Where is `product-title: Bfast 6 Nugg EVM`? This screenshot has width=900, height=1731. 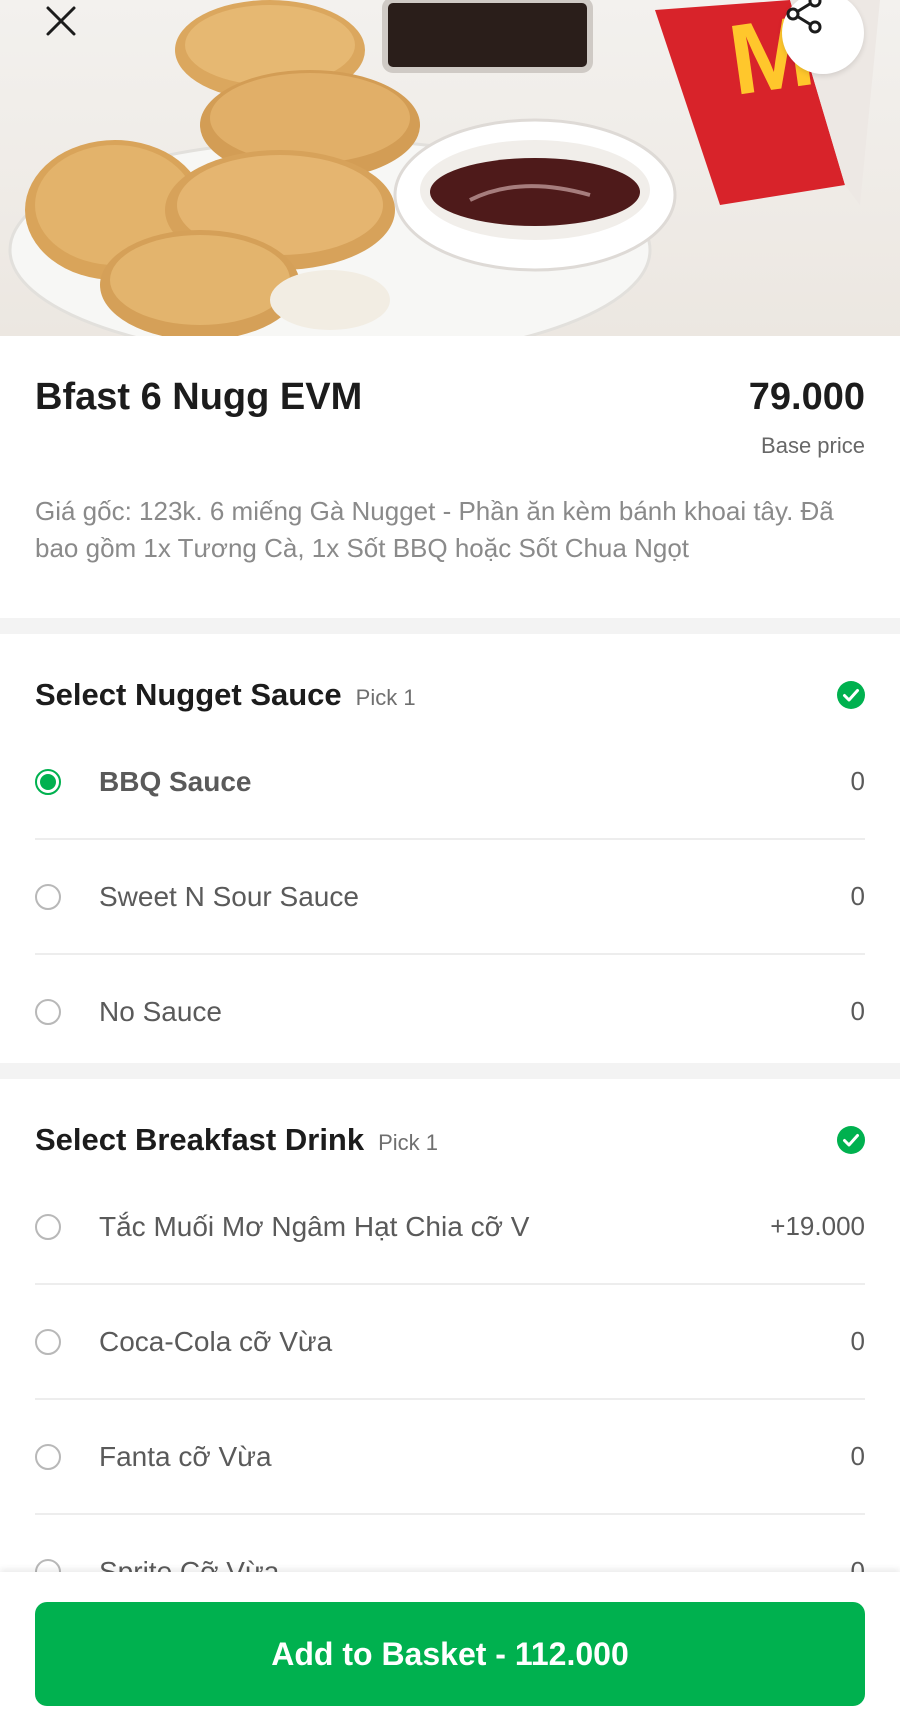
product-title: Bfast 6 Nugg EVM is located at coordinates (199, 397).